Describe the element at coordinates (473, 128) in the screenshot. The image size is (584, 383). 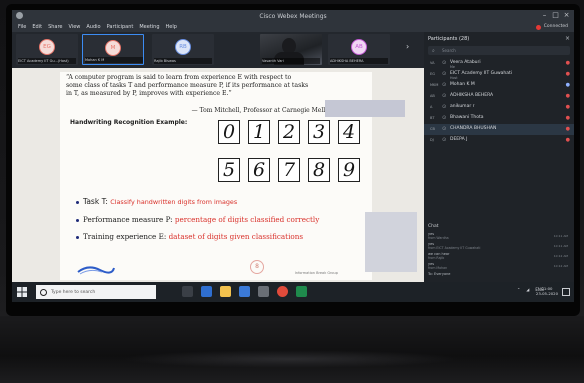
I see `participant-name: CHANDRA BHUSHAN` at that location.